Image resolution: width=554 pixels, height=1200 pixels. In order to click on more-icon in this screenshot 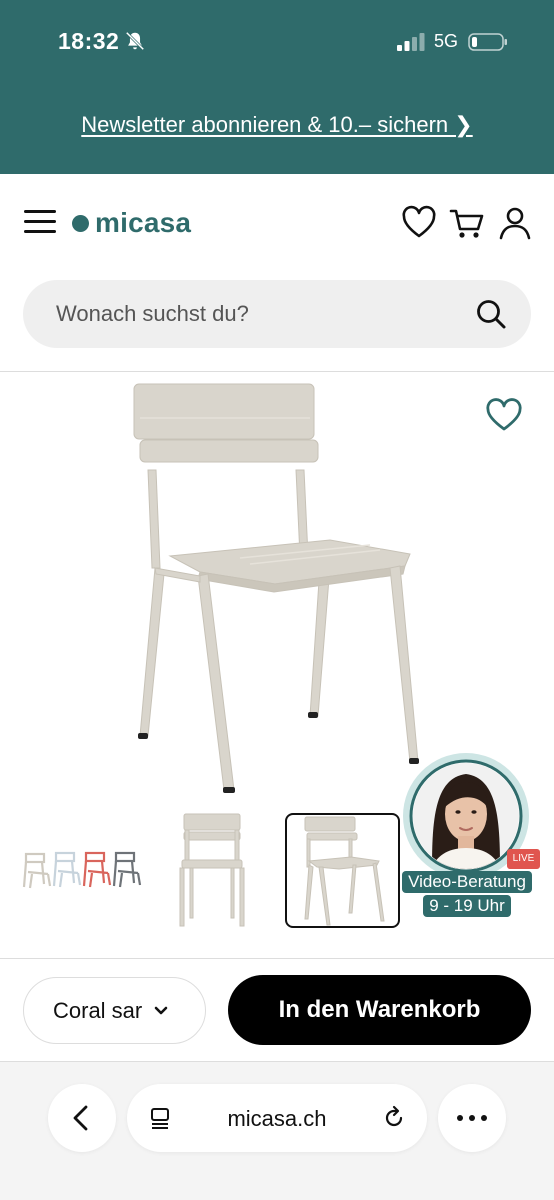, I will do `click(472, 1118)`.